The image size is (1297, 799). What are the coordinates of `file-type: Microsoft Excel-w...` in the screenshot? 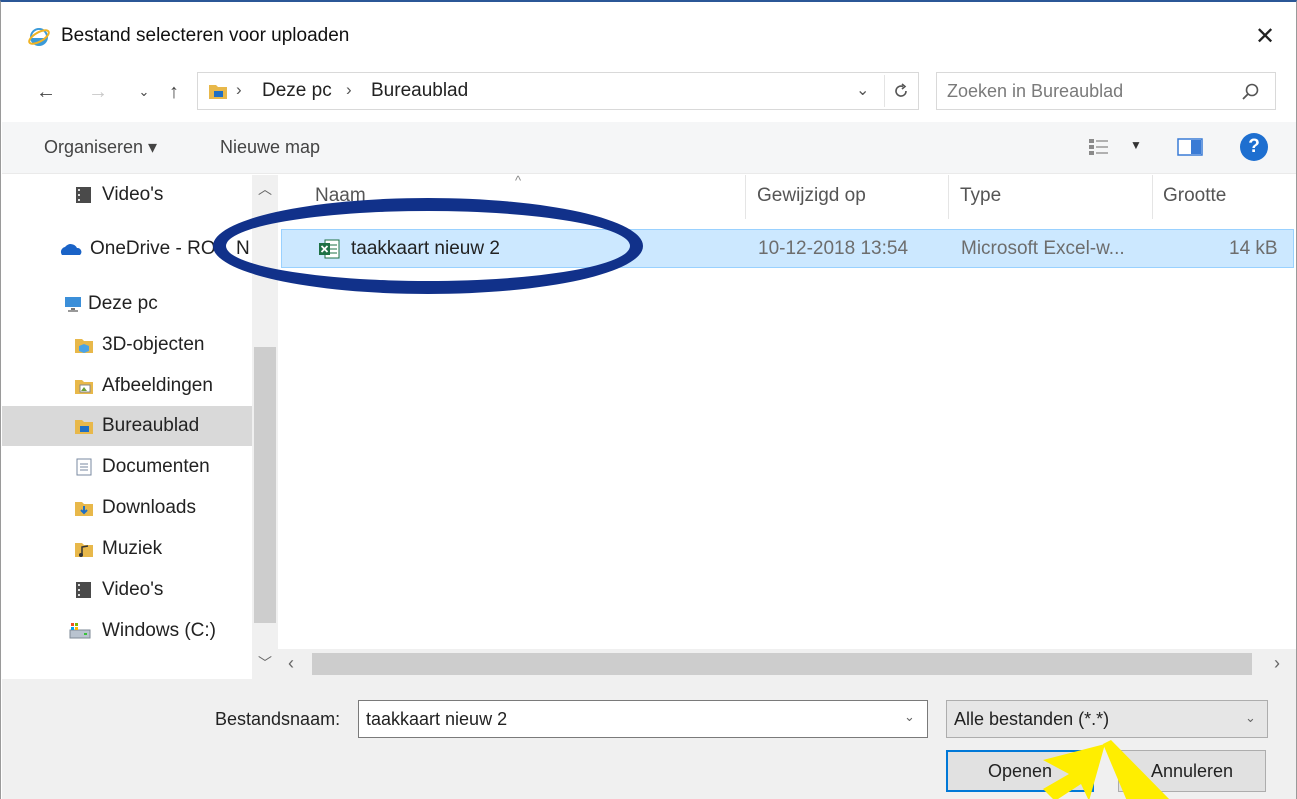 It's located at (1043, 248).